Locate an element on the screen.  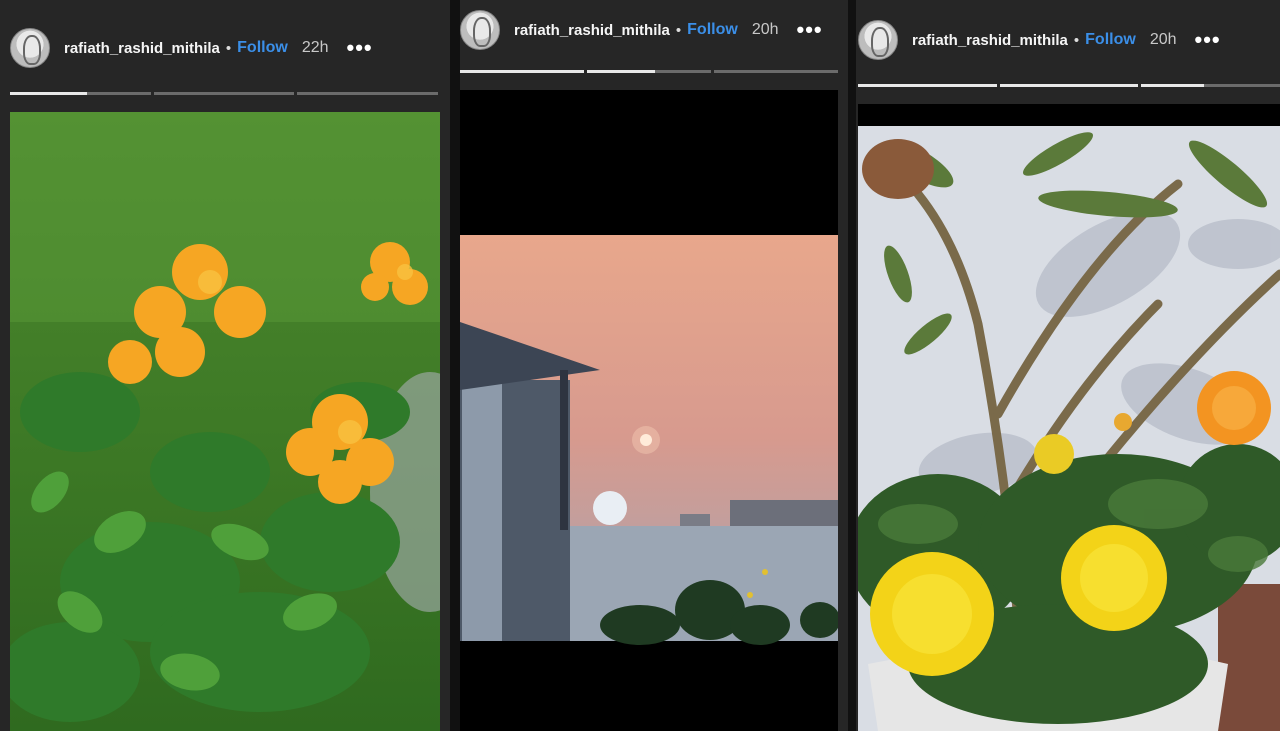
story-header: rafiath_rashid_mithila • Follow 22h ••• is located at coordinates (230, 48).